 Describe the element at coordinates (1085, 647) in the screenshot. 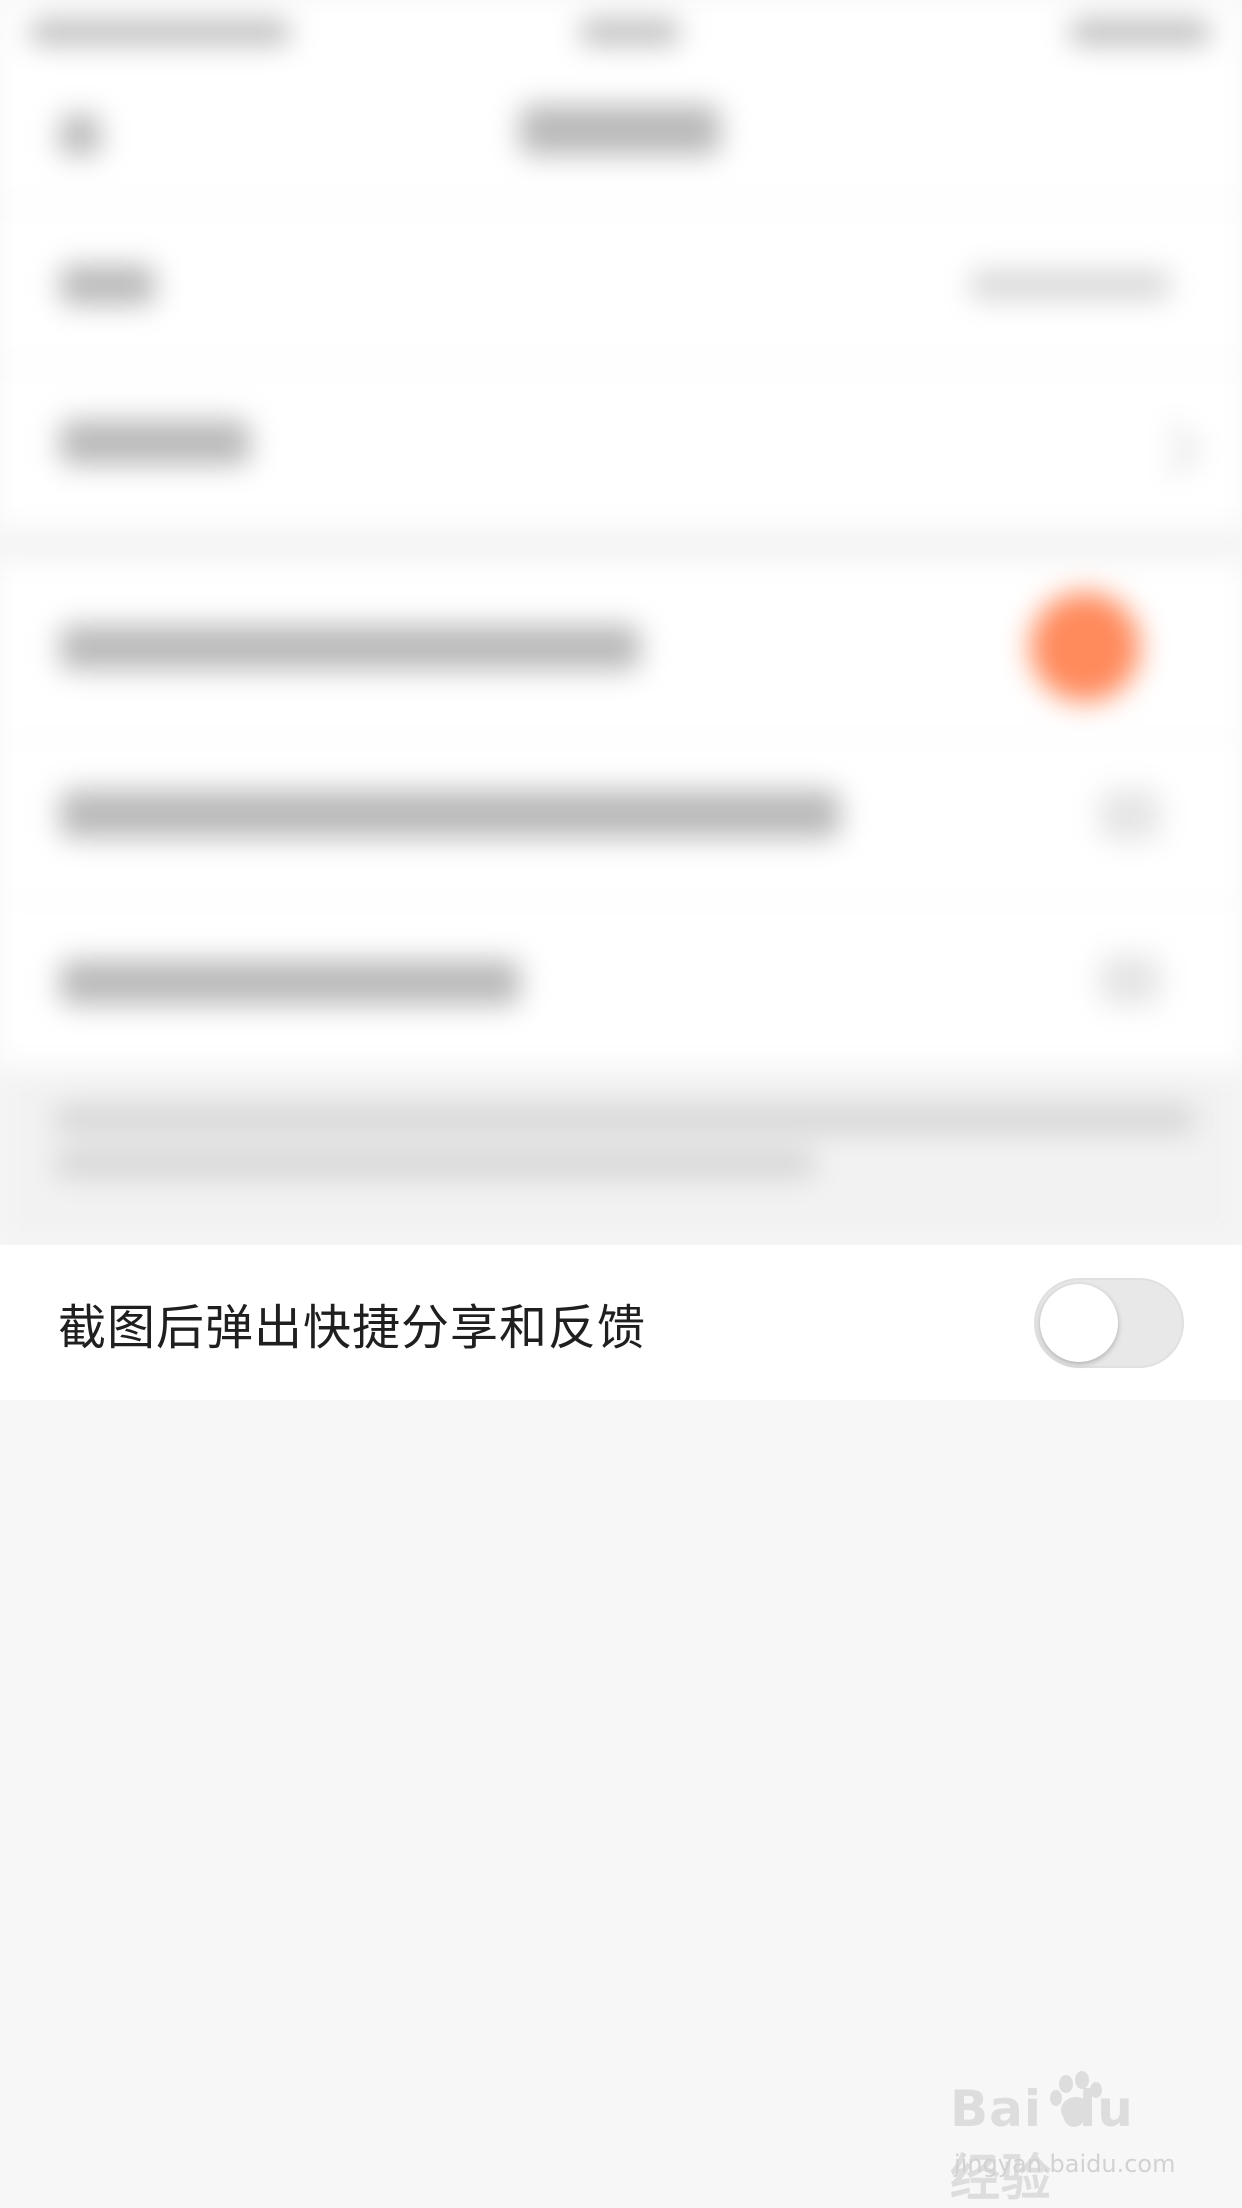

I see `blurred-toggle-on` at that location.